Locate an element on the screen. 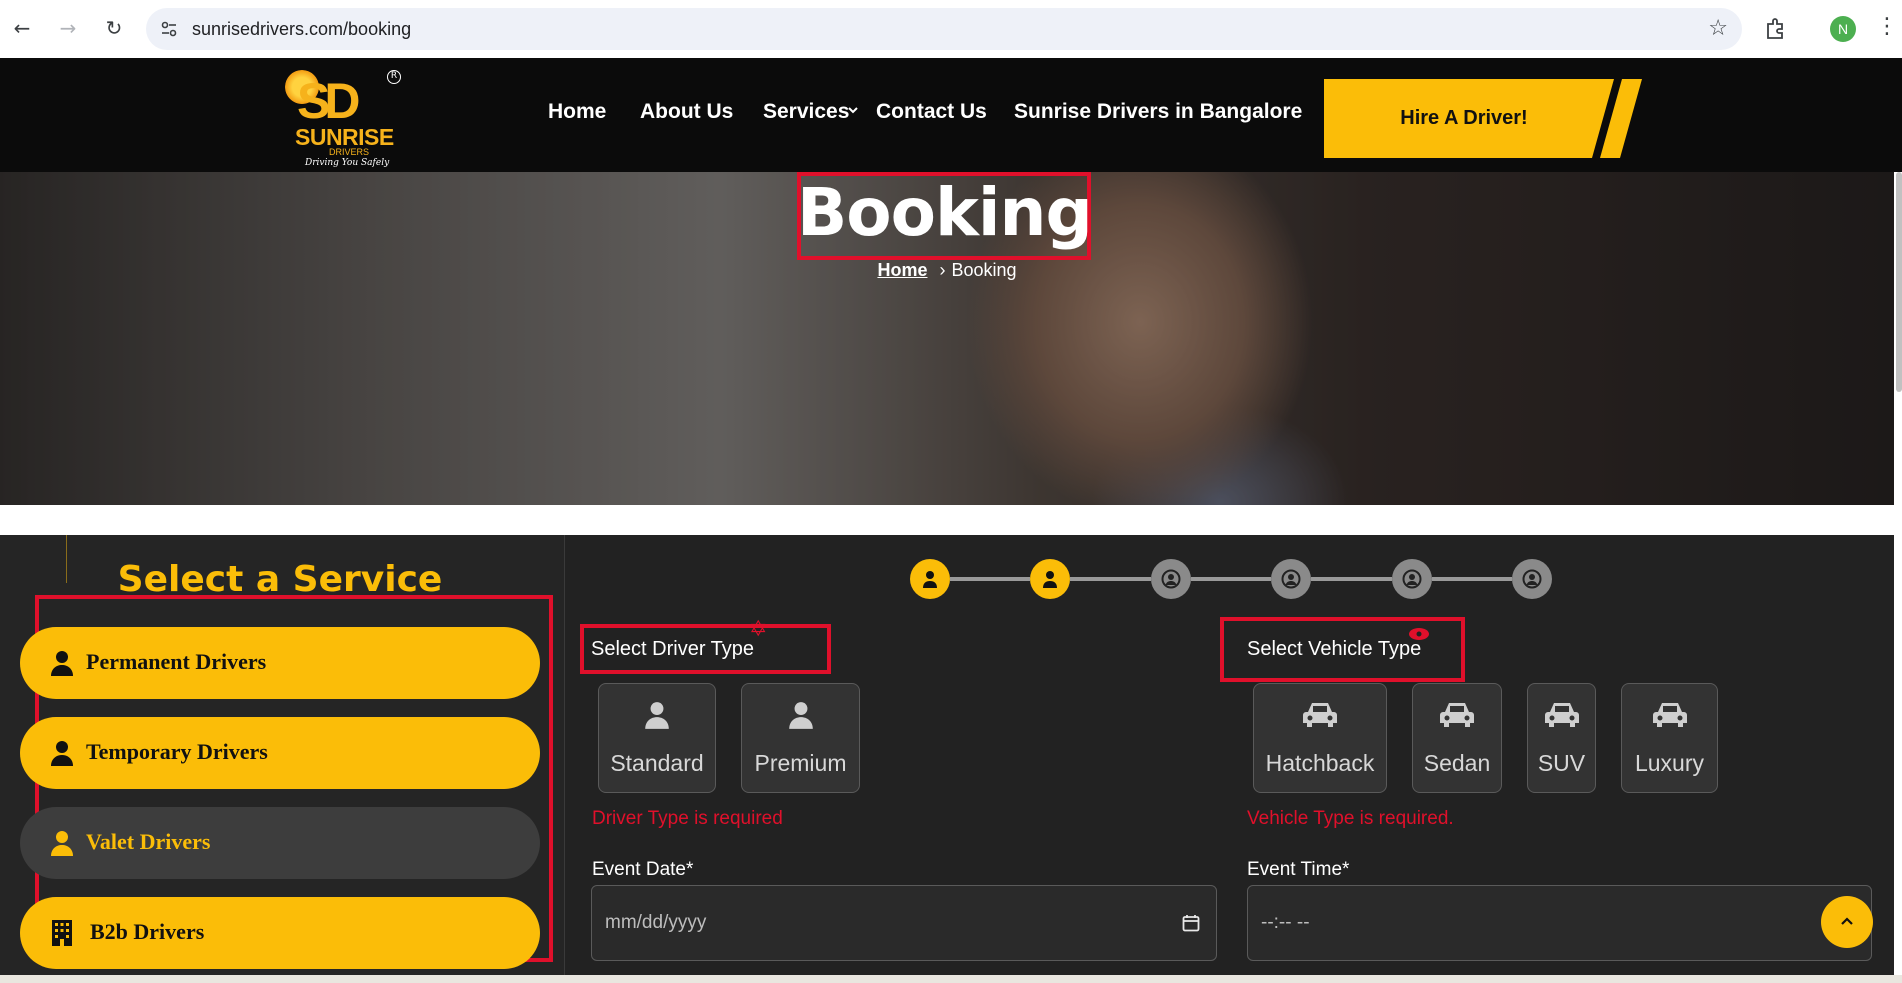 The width and height of the screenshot is (1902, 983). nav-bangalore: Sunrise Drivers in Bangalore is located at coordinates (1158, 112).